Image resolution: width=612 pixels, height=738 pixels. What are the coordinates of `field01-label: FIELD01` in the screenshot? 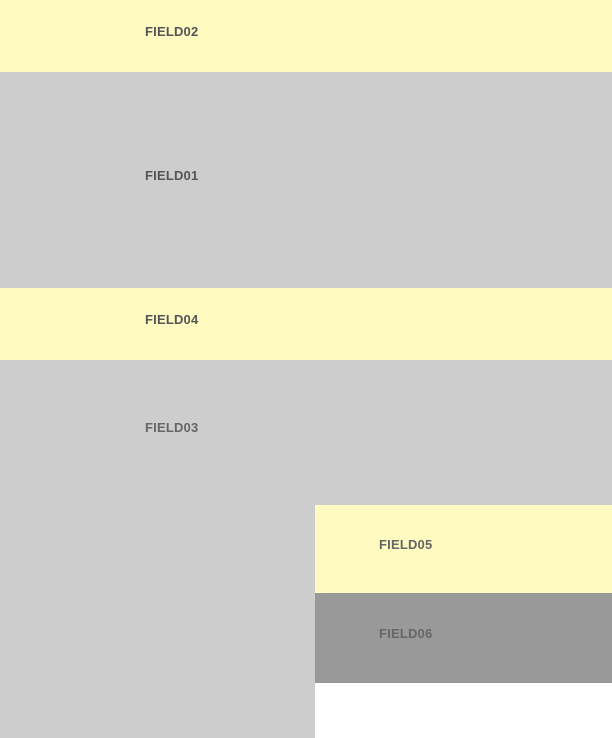 It's located at (172, 175).